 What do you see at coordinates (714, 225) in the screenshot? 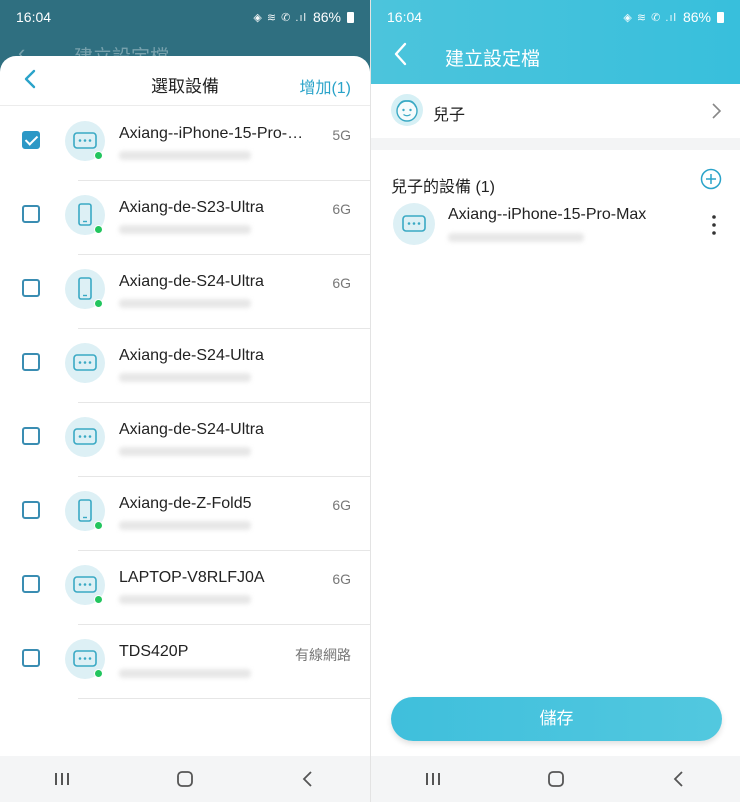
I see `more-vertical-icon` at bounding box center [714, 225].